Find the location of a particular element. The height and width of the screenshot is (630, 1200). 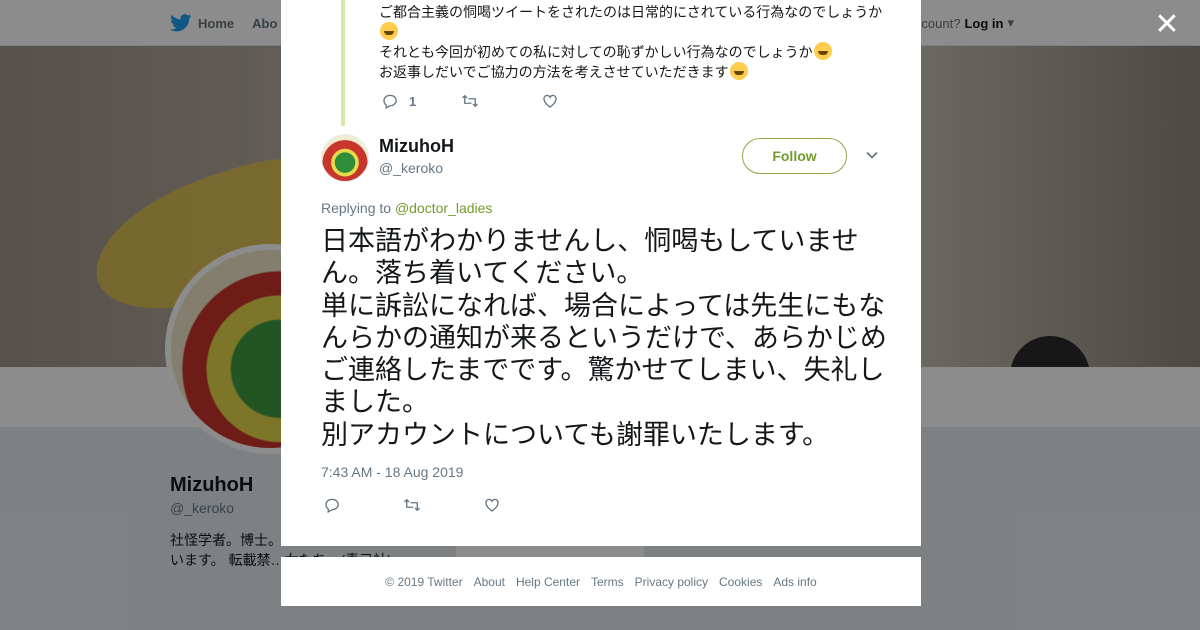

replying-to: Replying to @doctor_ladies is located at coordinates (406, 208).